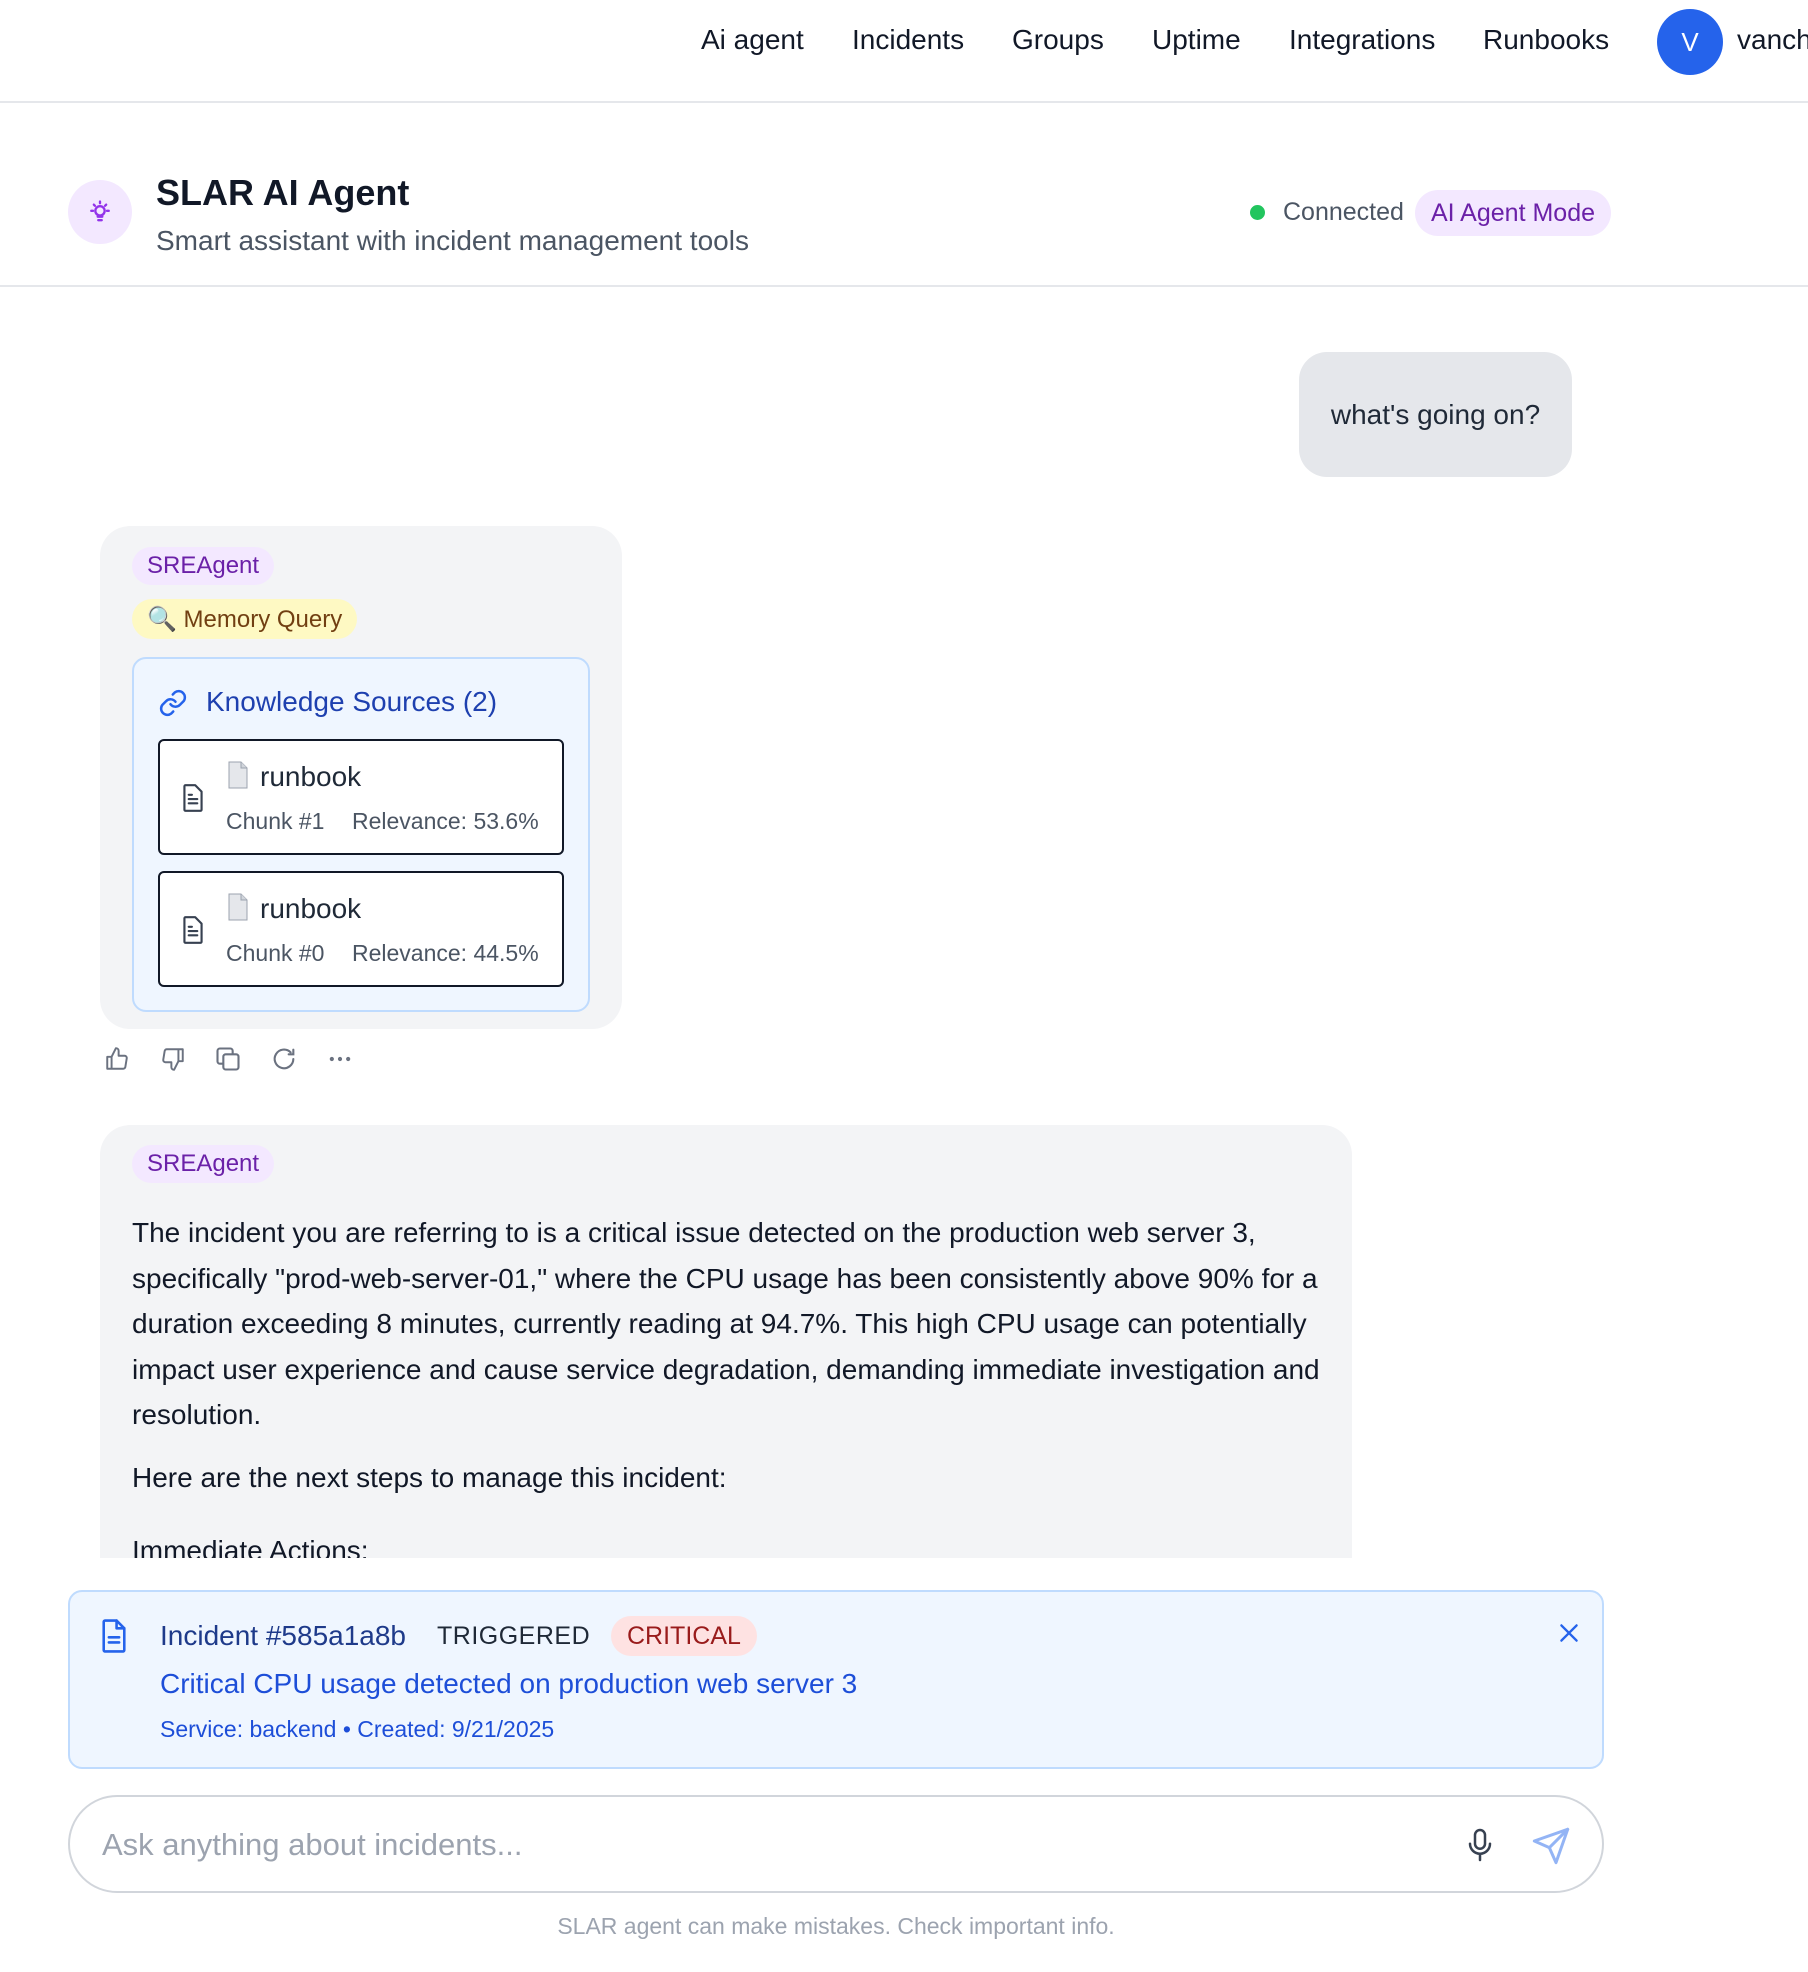 This screenshot has width=1808, height=1972. What do you see at coordinates (1546, 40) in the screenshot?
I see `nav-link-runbooks: Runbooks` at bounding box center [1546, 40].